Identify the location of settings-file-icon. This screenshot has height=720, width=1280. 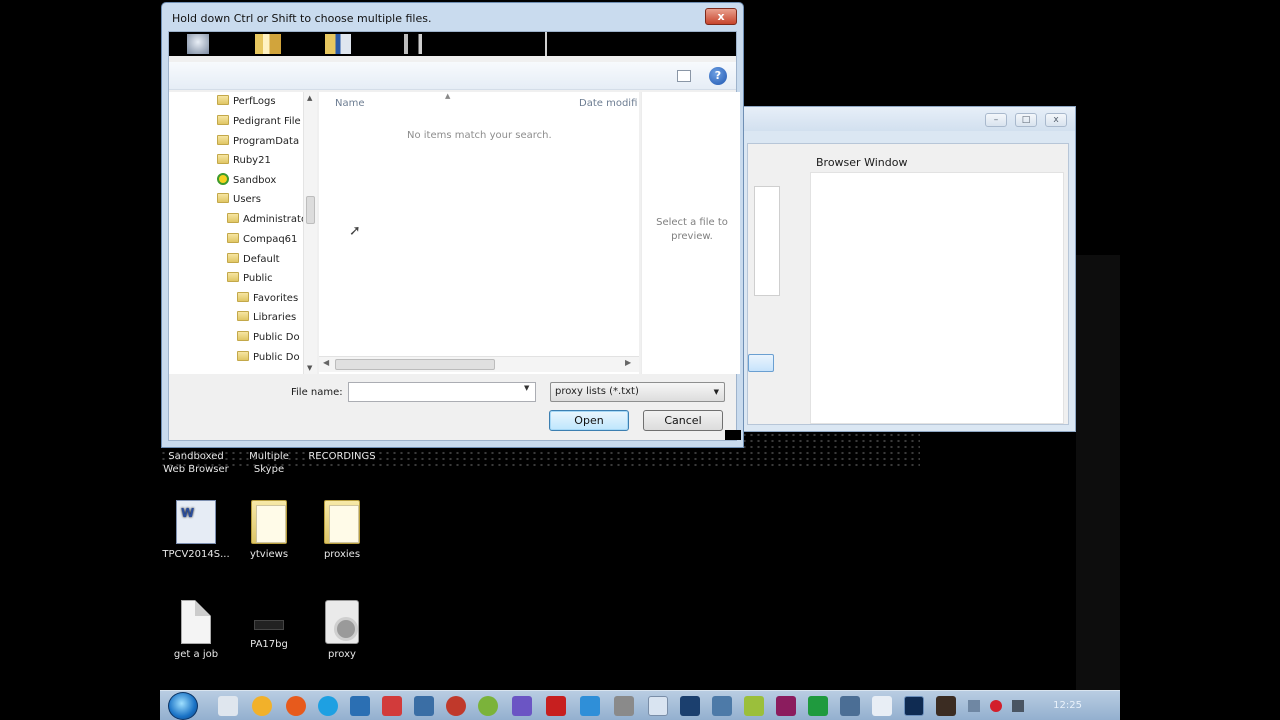
(342, 622).